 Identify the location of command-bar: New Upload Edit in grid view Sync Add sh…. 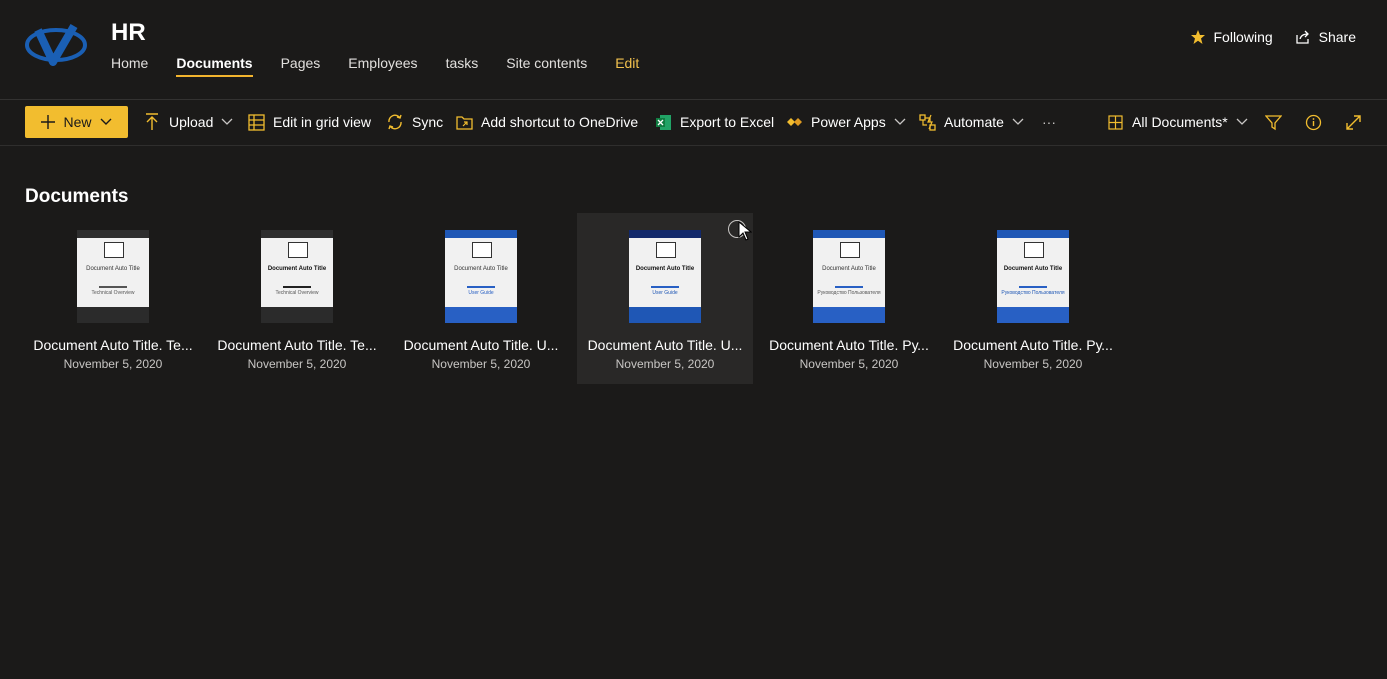
(693, 123).